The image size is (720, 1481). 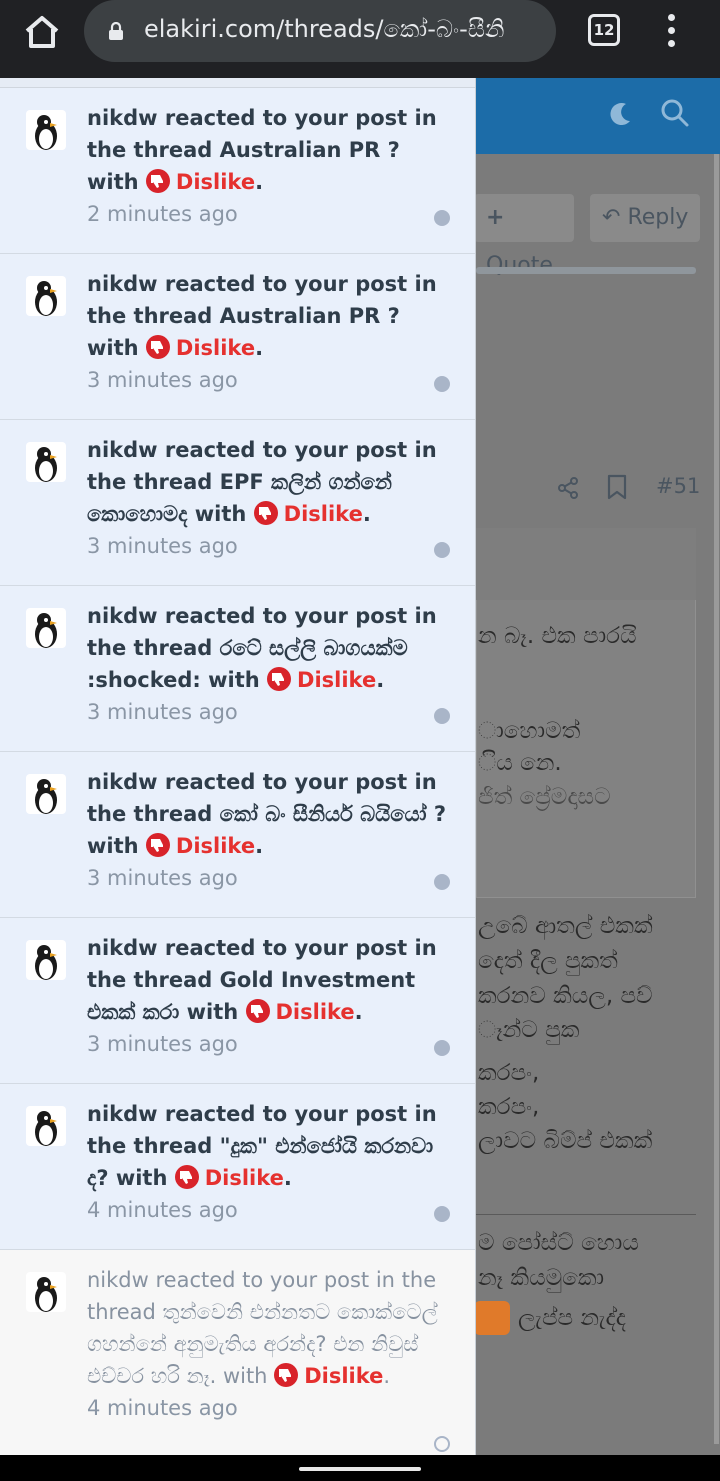 What do you see at coordinates (675, 115) in the screenshot?
I see `search-icon` at bounding box center [675, 115].